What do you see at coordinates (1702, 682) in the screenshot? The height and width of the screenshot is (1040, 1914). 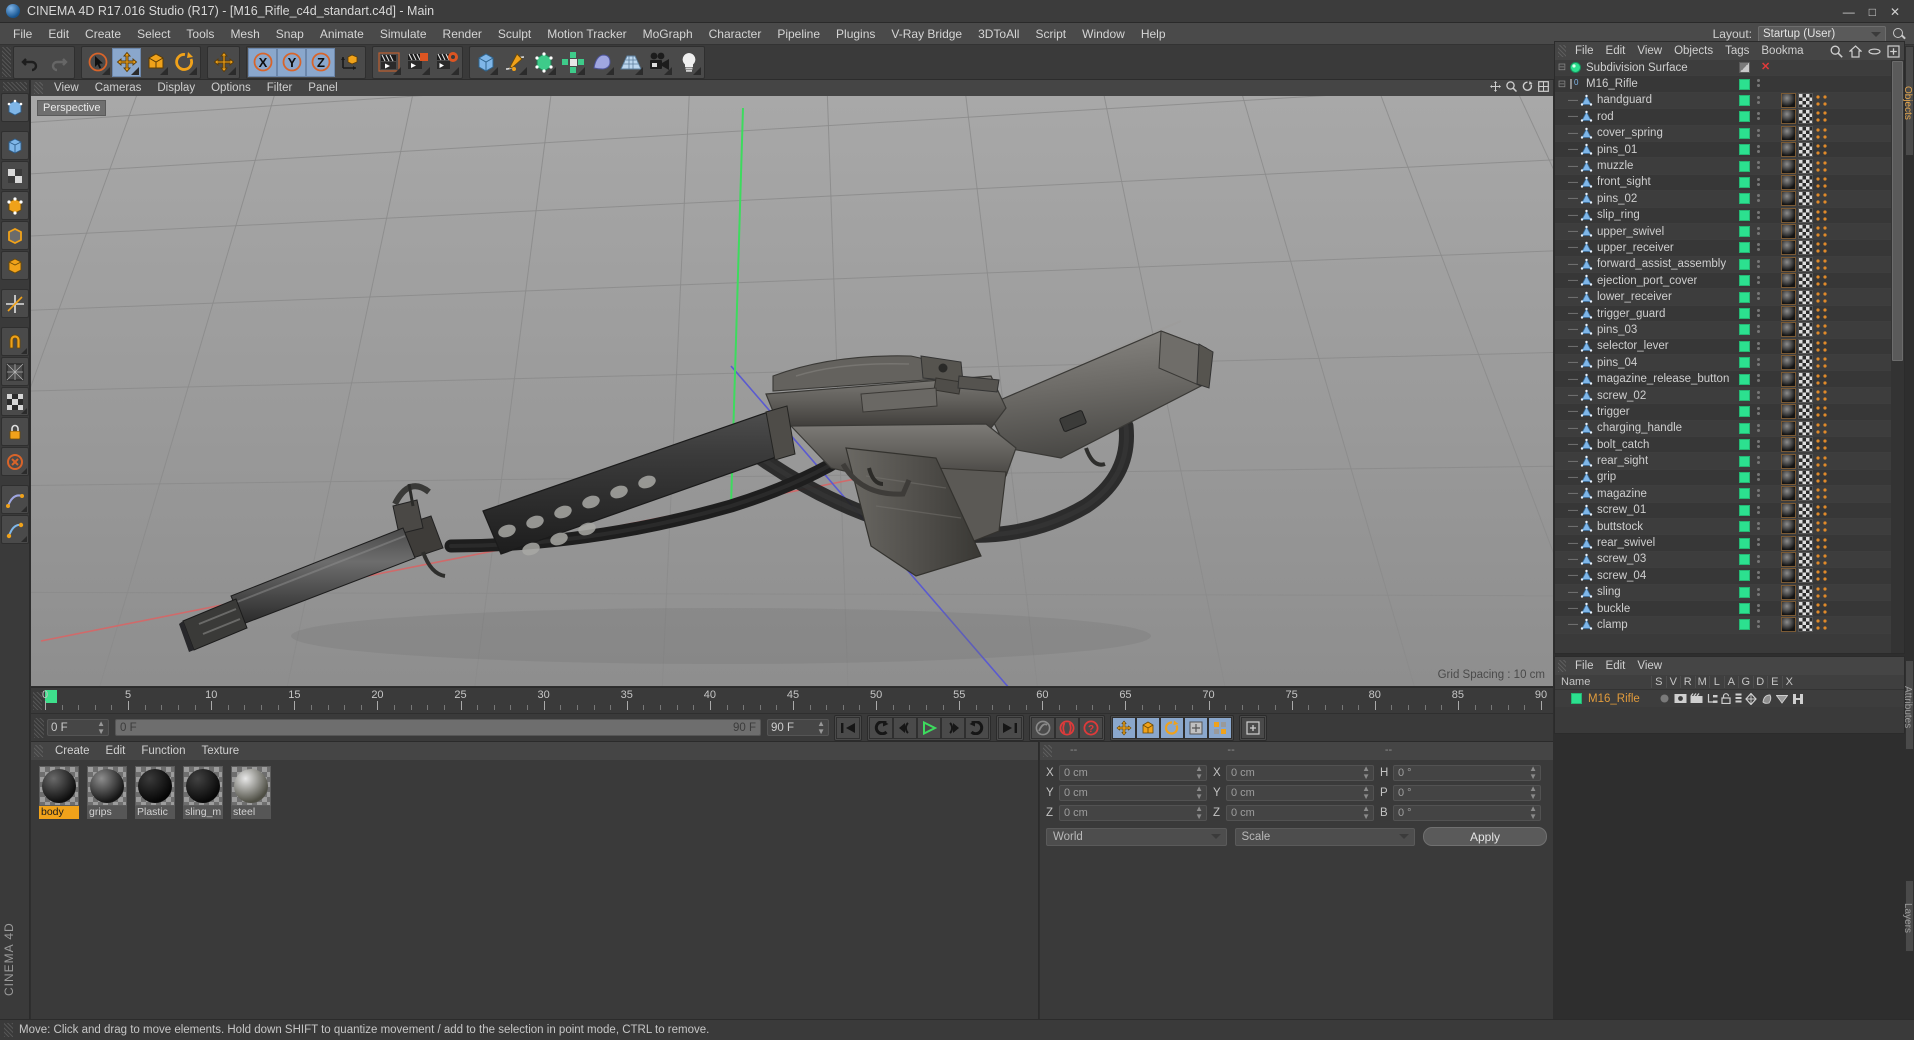 I see `column-m: M` at bounding box center [1702, 682].